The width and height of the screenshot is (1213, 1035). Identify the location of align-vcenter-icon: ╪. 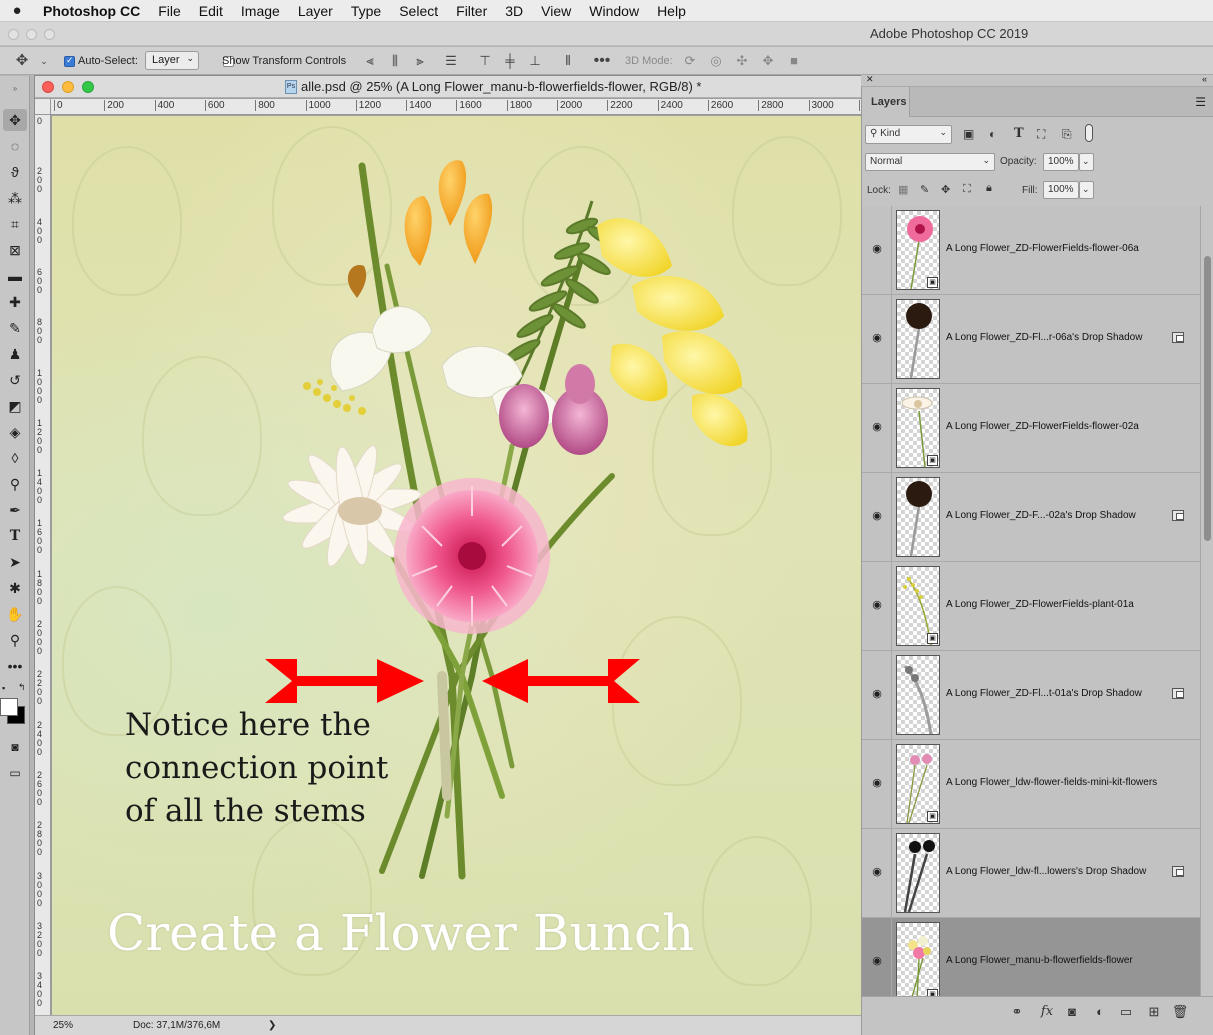
(510, 61).